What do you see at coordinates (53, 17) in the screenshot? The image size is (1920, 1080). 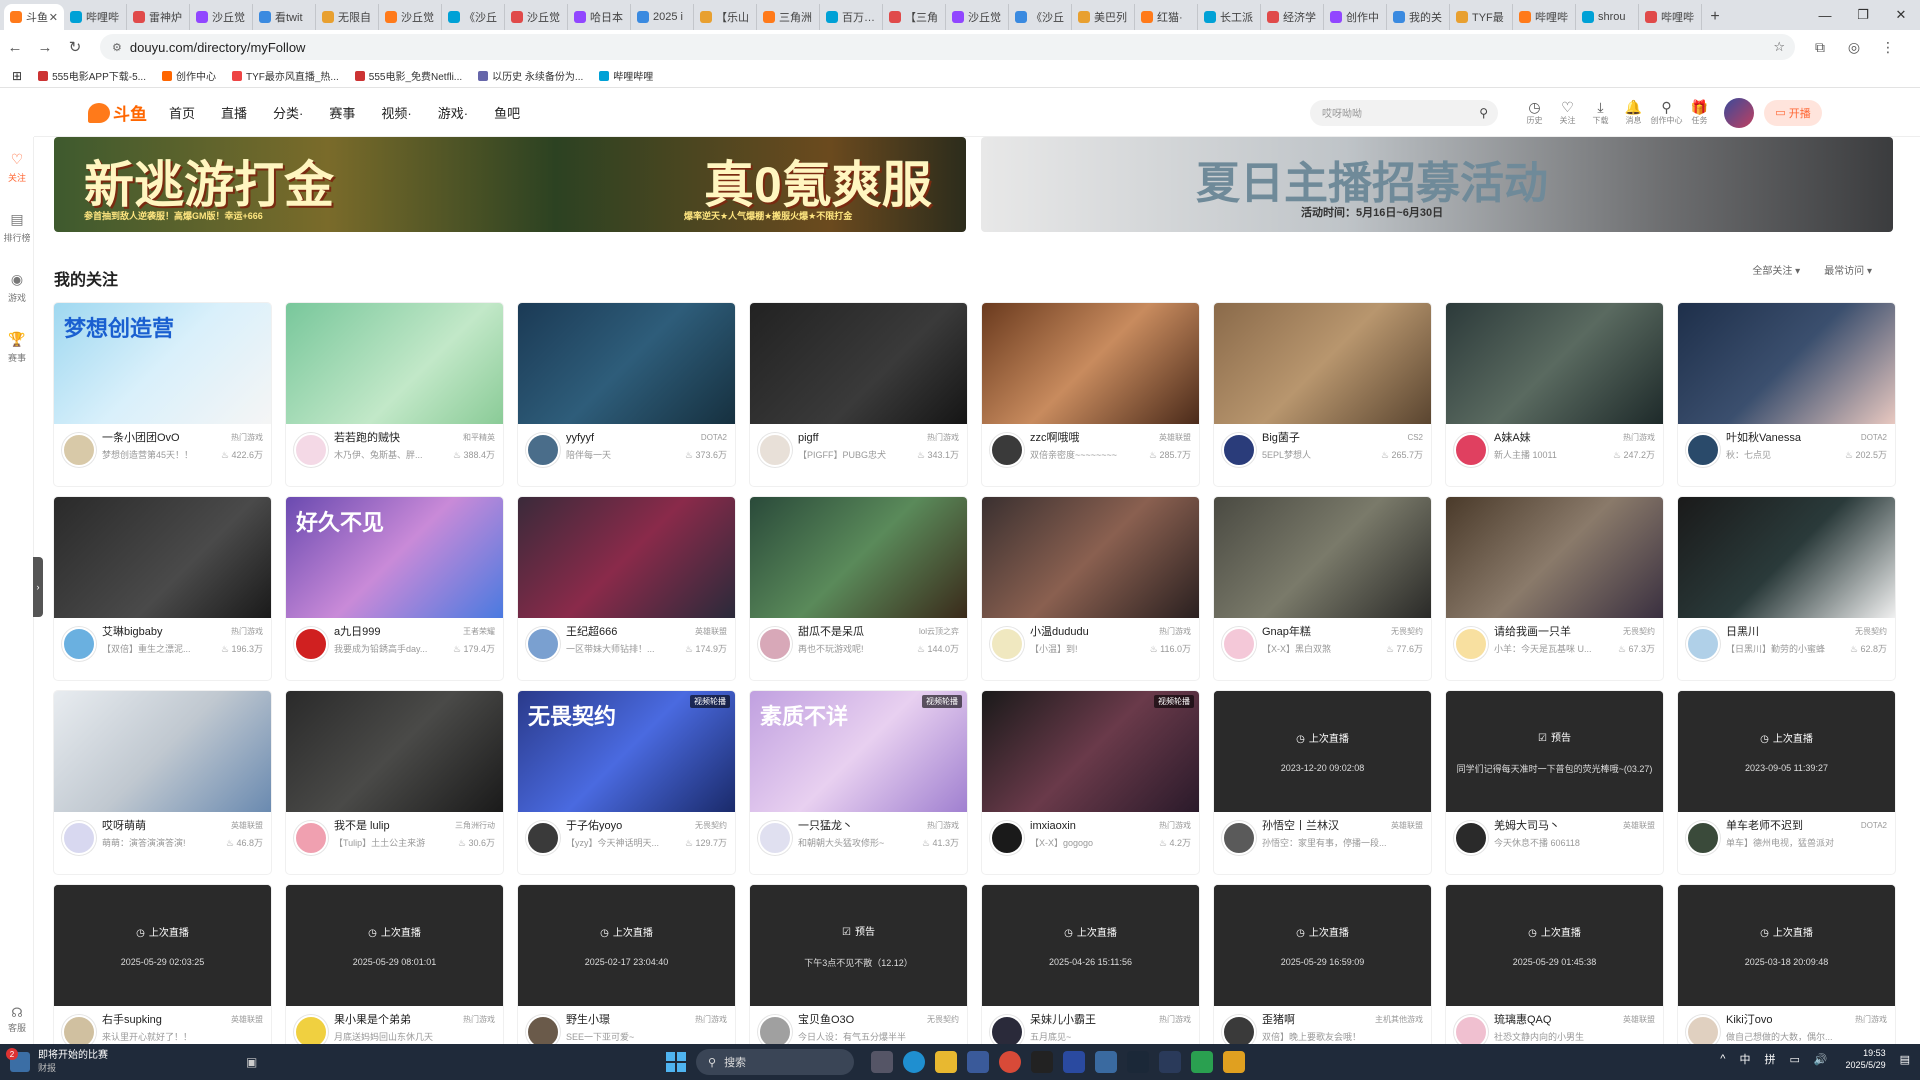 I see `close-tab-icon: ✕` at bounding box center [53, 17].